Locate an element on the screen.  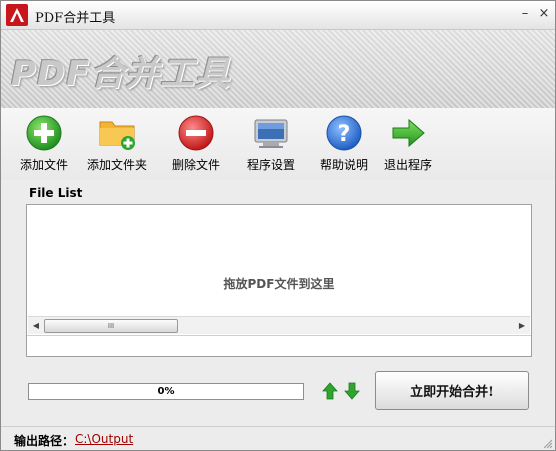
settings-button: 程序设置 is located at coordinates (271, 146).